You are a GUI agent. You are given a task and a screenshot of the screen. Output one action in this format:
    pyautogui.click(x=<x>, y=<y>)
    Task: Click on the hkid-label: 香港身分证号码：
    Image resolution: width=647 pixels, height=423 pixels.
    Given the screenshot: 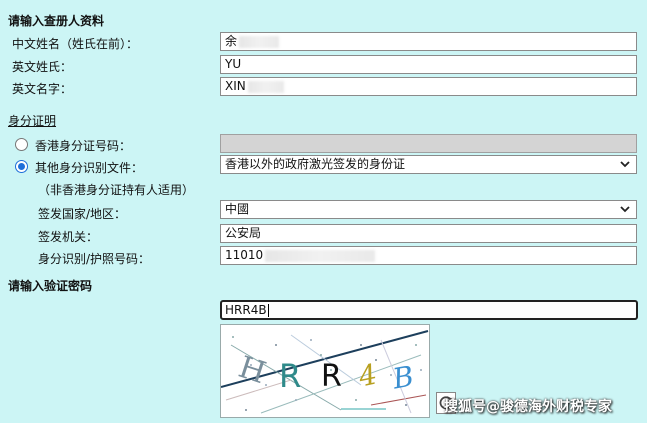 What is the action you would take?
    pyautogui.click(x=83, y=146)
    